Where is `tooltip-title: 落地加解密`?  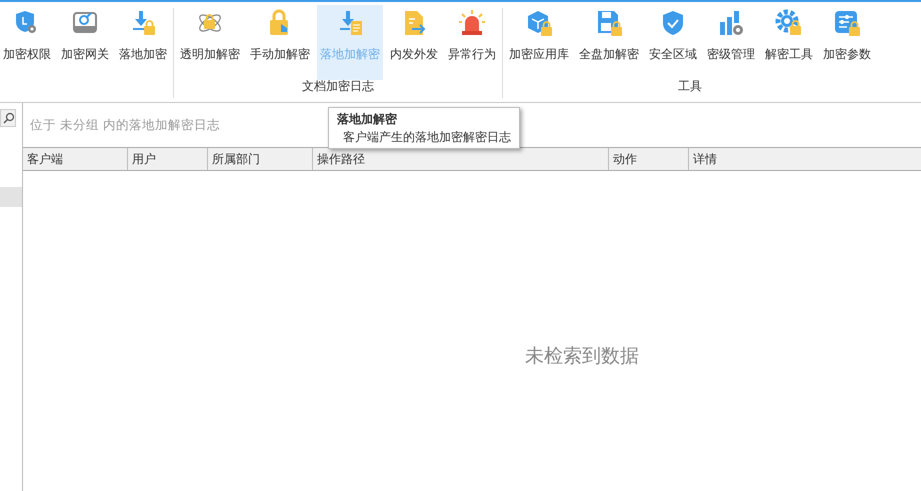 tooltip-title: 落地加解密 is located at coordinates (367, 119).